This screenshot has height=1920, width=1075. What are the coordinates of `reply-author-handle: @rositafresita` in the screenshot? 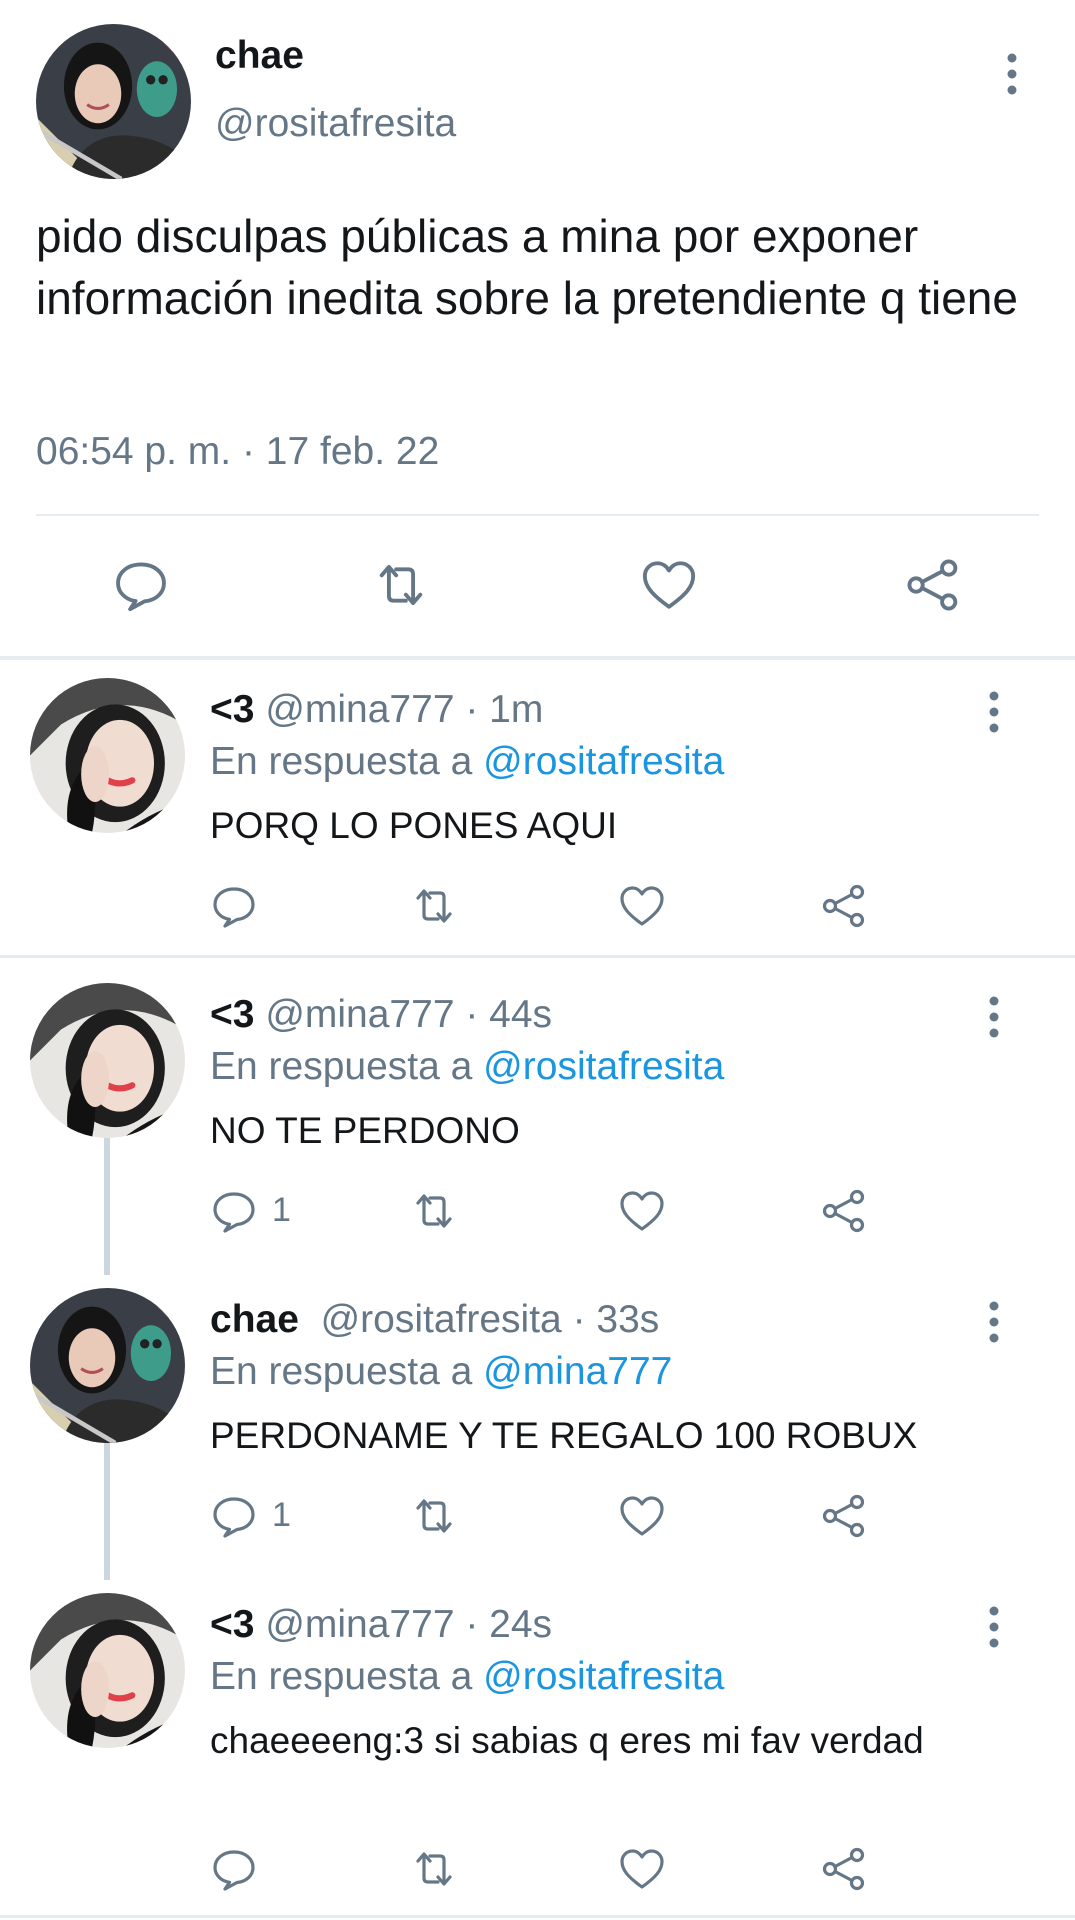 It's located at (441, 1319).